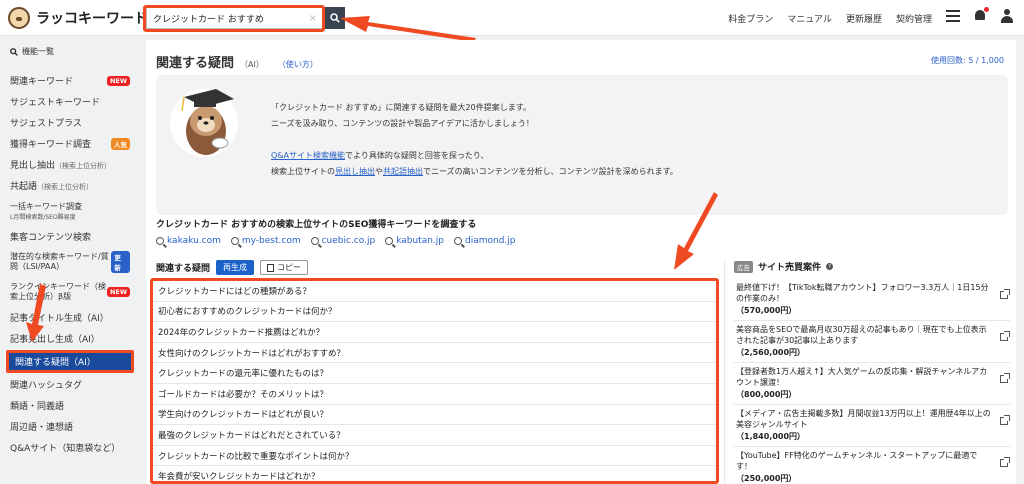 Image resolution: width=1024 pixels, height=484 pixels. I want to click on page-title: 関連する疑問, so click(195, 63).